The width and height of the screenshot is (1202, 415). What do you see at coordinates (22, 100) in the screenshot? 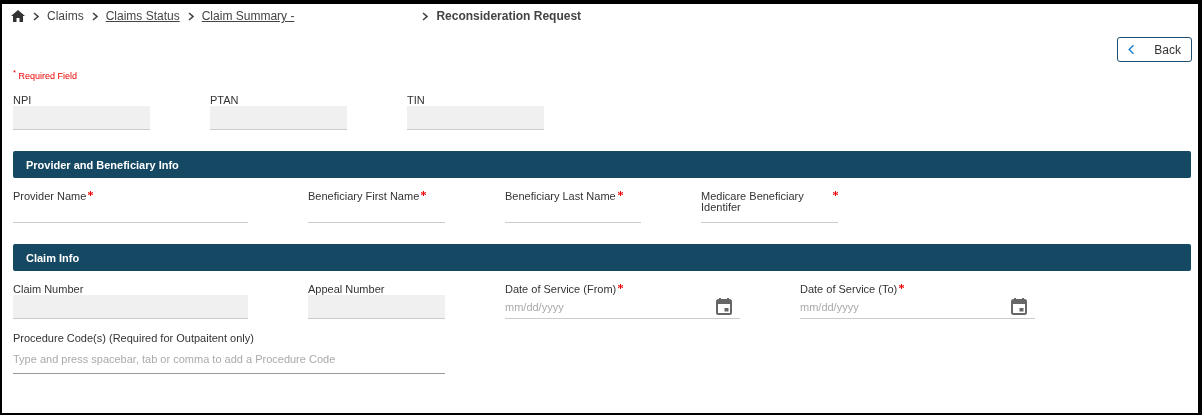
I see `field-label: NPI` at bounding box center [22, 100].